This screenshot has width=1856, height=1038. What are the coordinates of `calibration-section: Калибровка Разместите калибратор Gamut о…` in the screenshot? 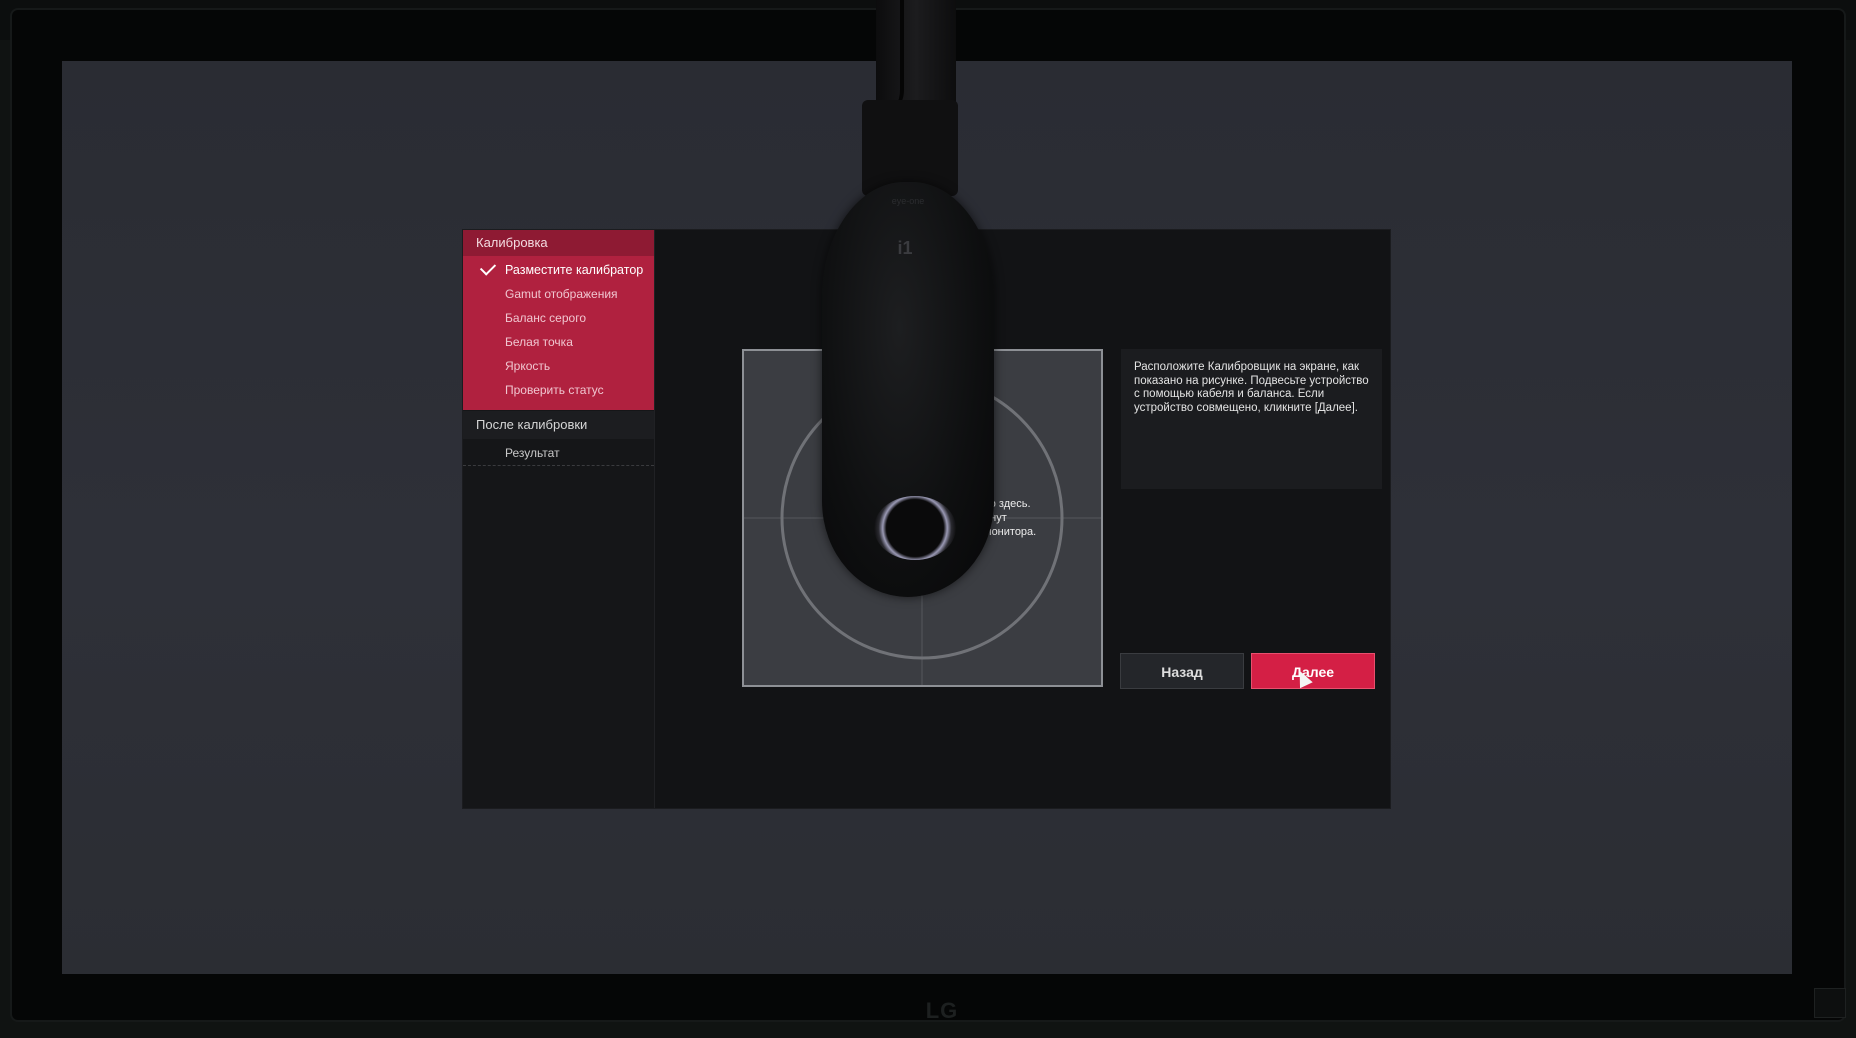 It's located at (558, 320).